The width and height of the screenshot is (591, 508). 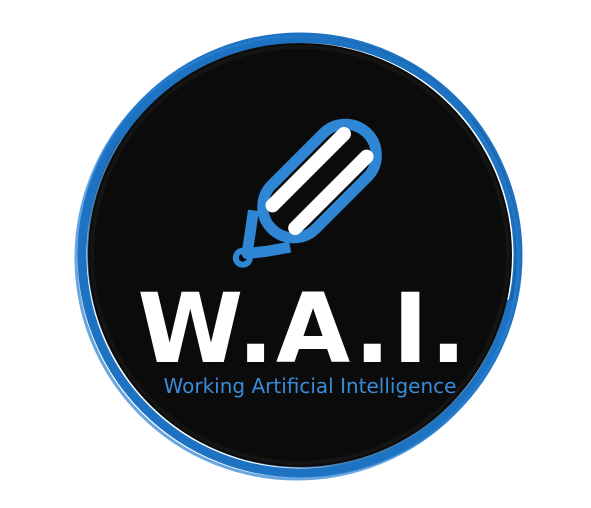 I want to click on tagline-text: Working Artificial Intelligence, so click(x=310, y=386).